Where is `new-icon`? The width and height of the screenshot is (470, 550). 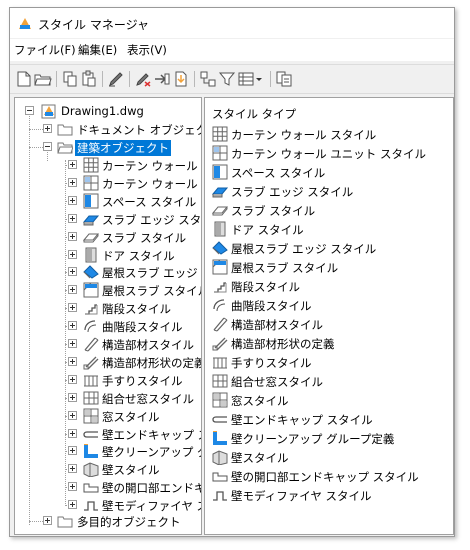
new-icon is located at coordinates (24, 79).